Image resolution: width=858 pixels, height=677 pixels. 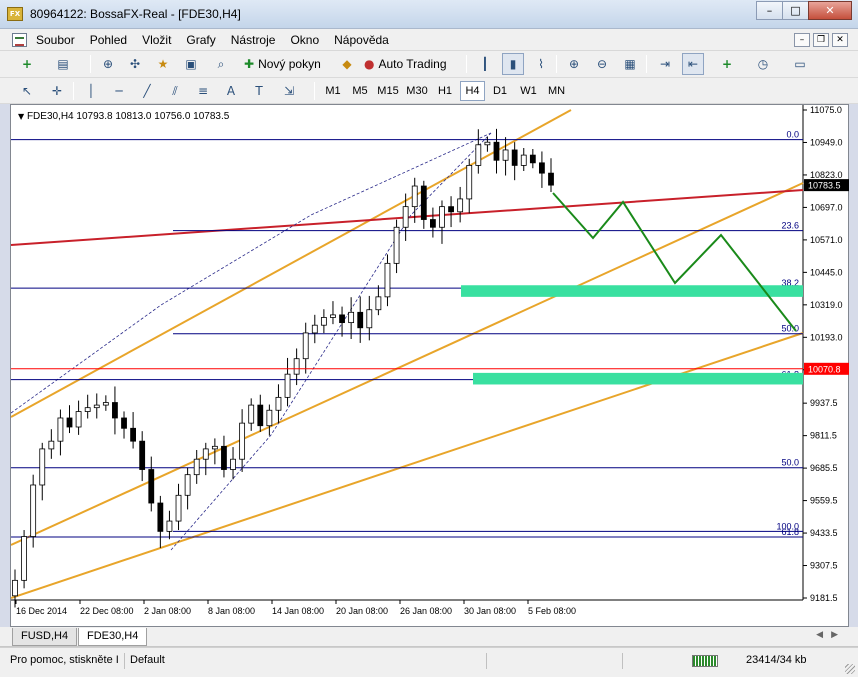 What do you see at coordinates (574, 64) in the screenshot?
I see `zoom-in-icon: ⊕` at bounding box center [574, 64].